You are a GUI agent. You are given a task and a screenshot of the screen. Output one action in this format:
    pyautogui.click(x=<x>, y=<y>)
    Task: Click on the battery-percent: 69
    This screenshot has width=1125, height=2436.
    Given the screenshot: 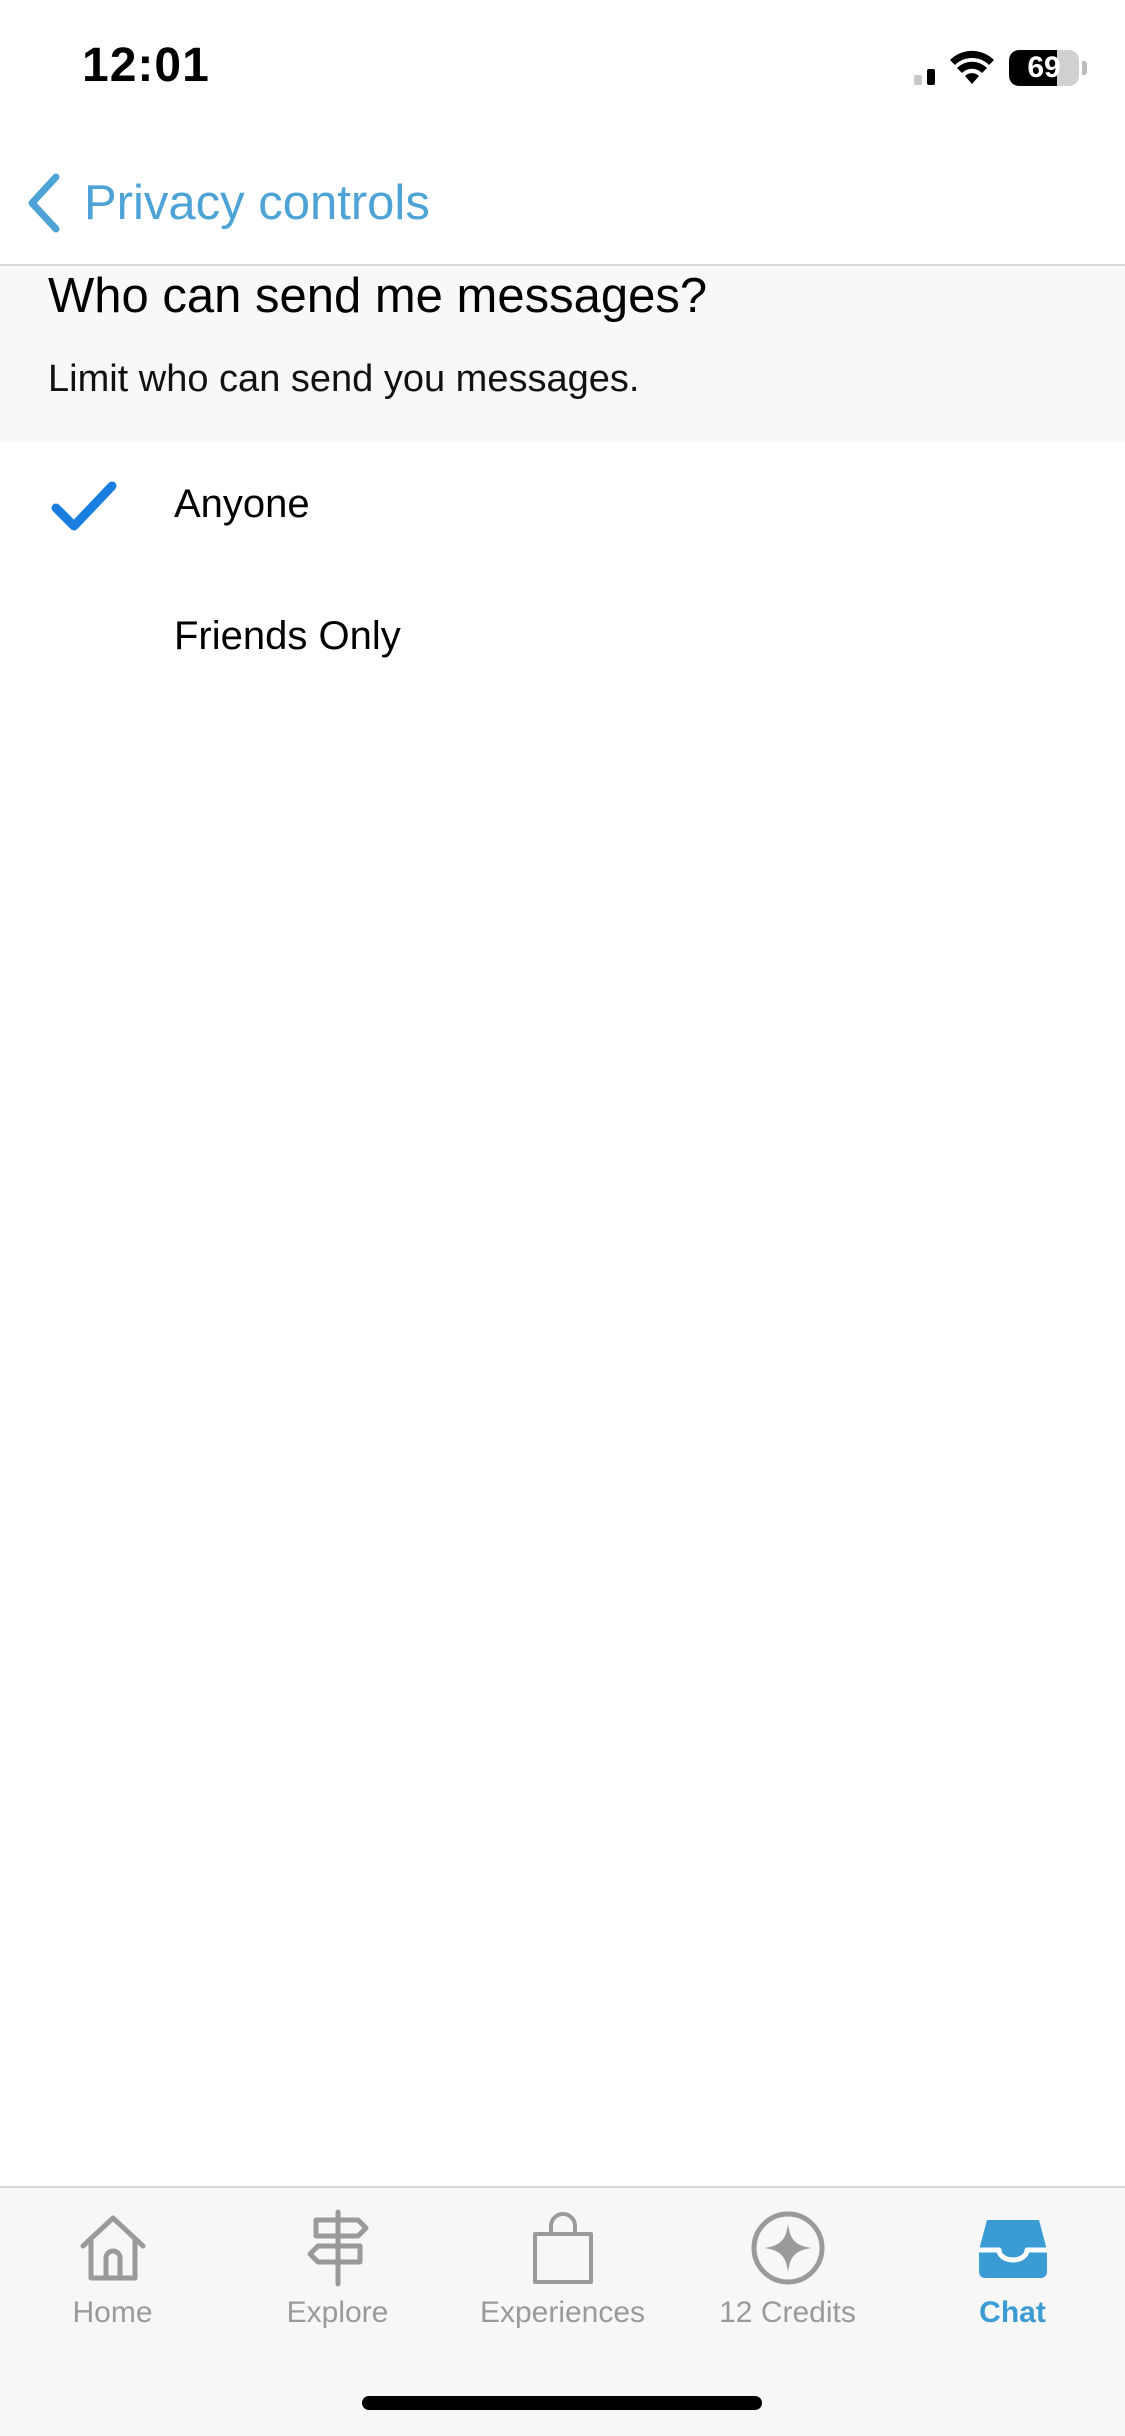 What is the action you would take?
    pyautogui.click(x=1044, y=67)
    